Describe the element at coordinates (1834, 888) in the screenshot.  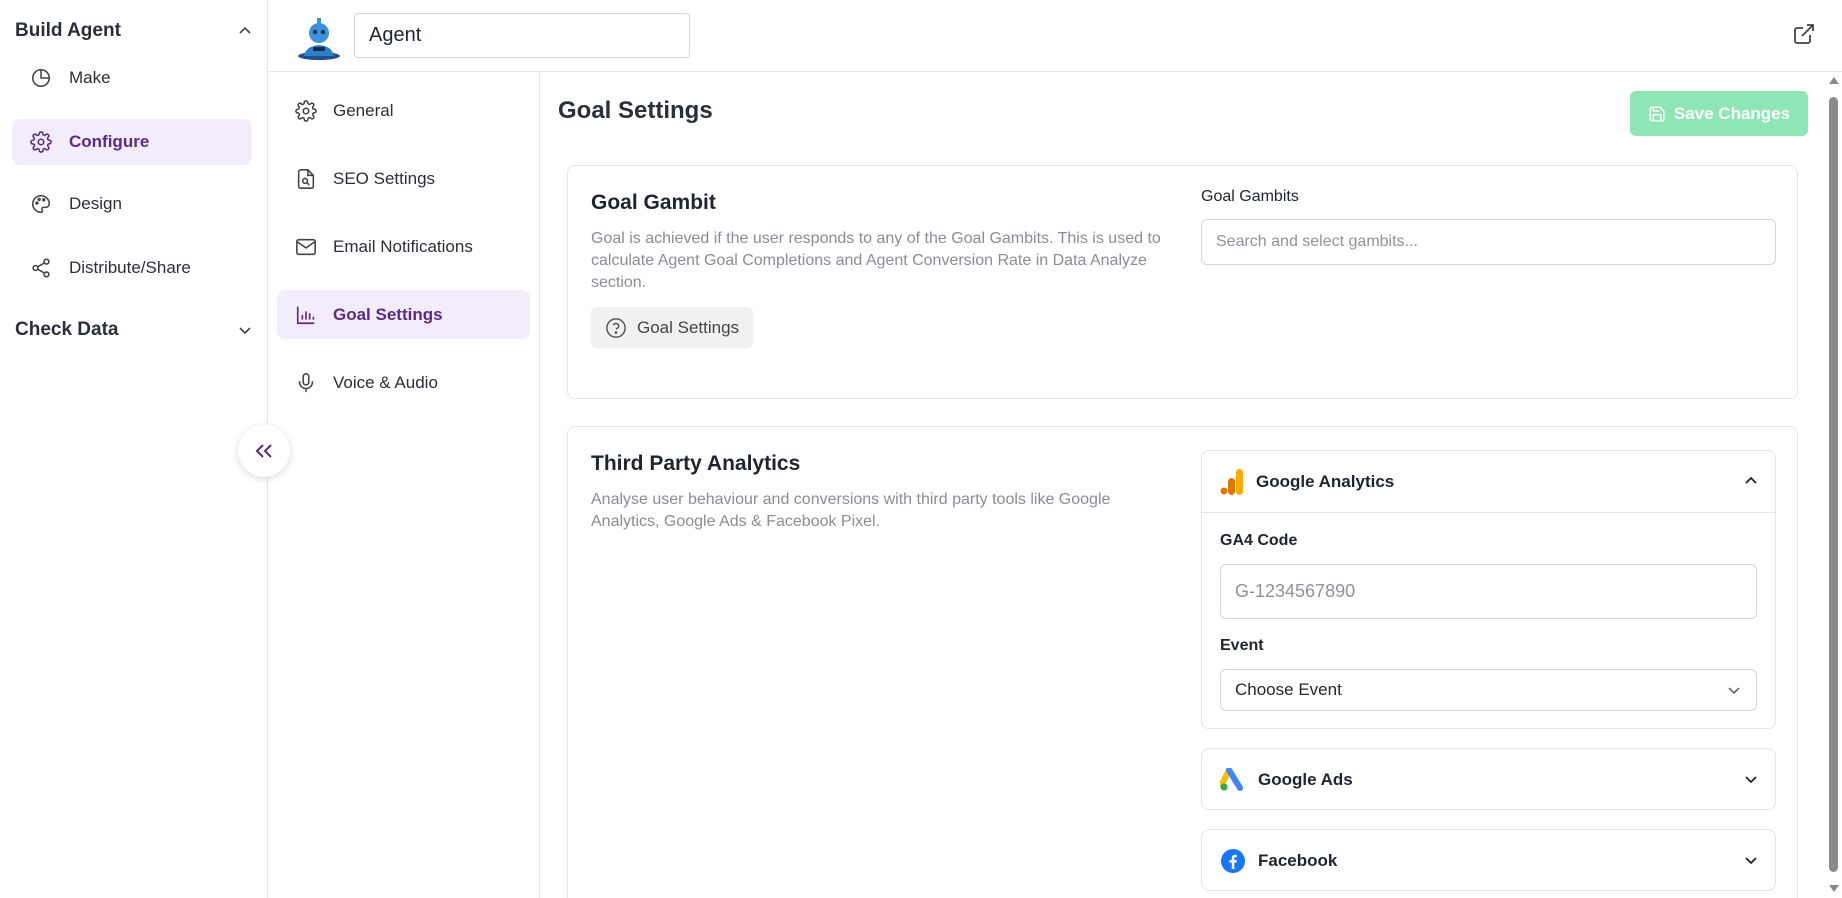
I see `scroll-down-arrow-icon` at that location.